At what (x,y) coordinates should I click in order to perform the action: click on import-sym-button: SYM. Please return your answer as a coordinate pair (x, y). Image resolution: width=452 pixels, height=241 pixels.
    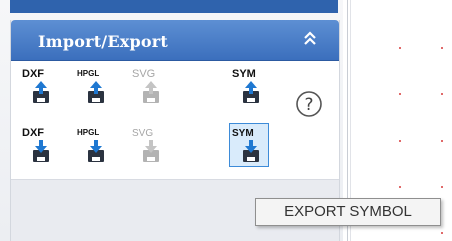
    Looking at the image, I should click on (249, 86).